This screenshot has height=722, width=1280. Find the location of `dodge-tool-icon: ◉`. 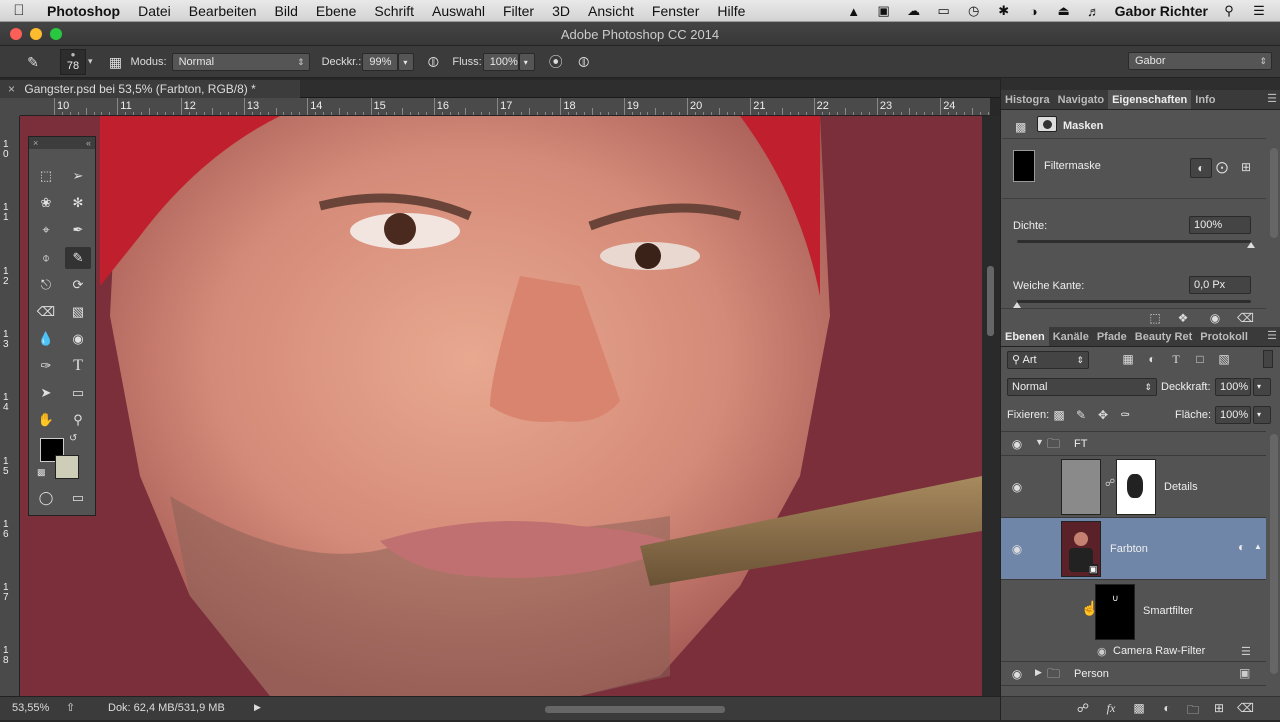

dodge-tool-icon: ◉ is located at coordinates (78, 339).